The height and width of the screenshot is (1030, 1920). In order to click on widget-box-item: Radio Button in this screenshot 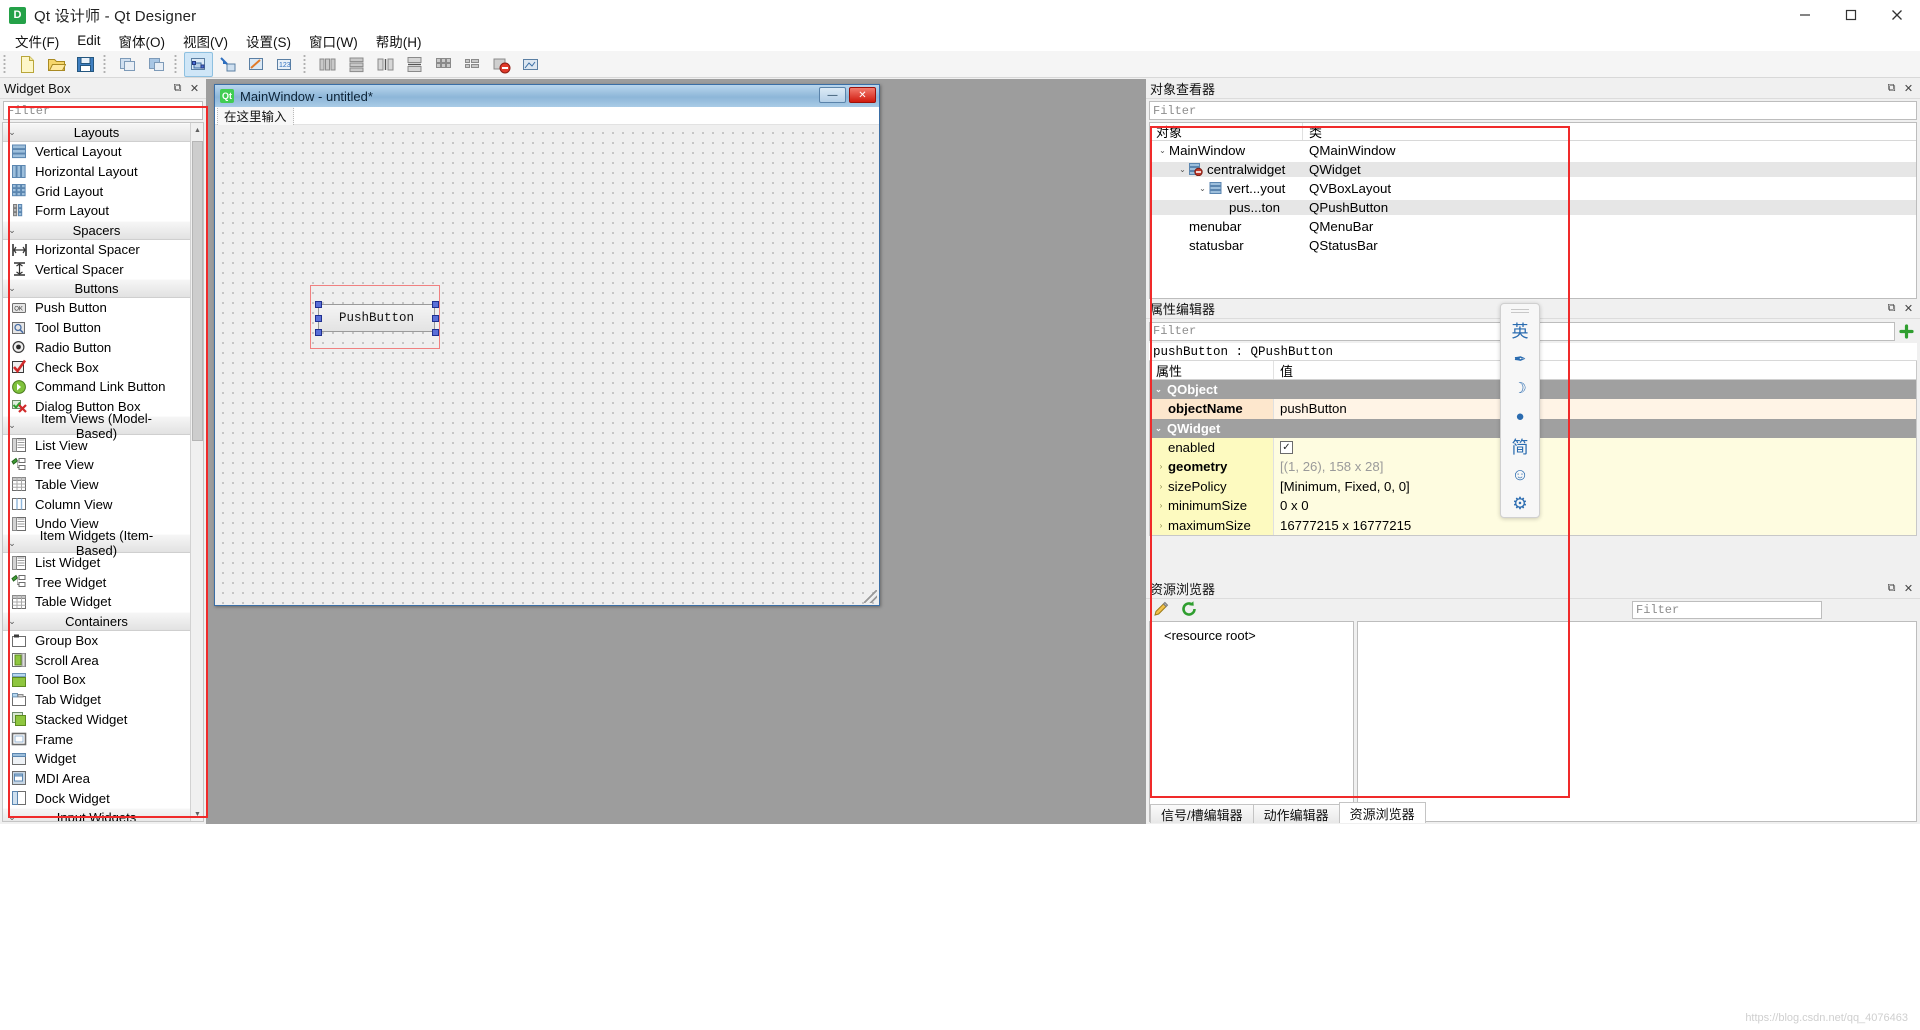, I will do `click(96, 348)`.